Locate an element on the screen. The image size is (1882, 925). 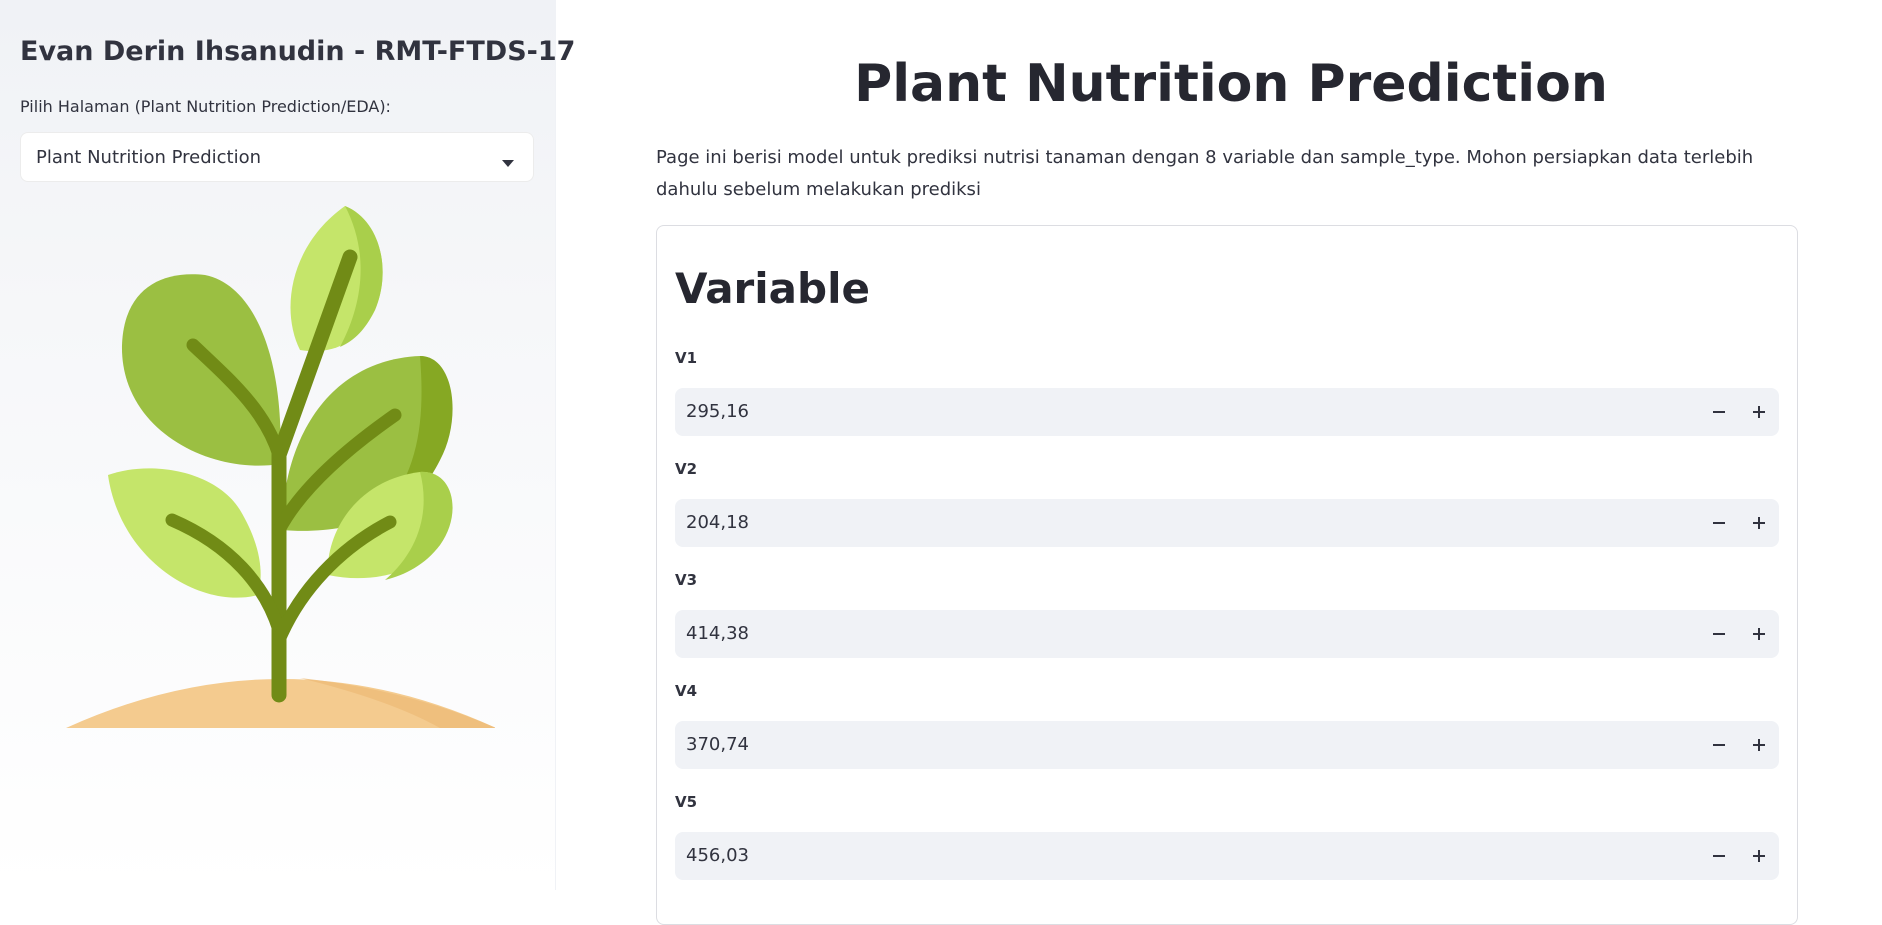
number-input-value: 456,03 is located at coordinates (717, 855).